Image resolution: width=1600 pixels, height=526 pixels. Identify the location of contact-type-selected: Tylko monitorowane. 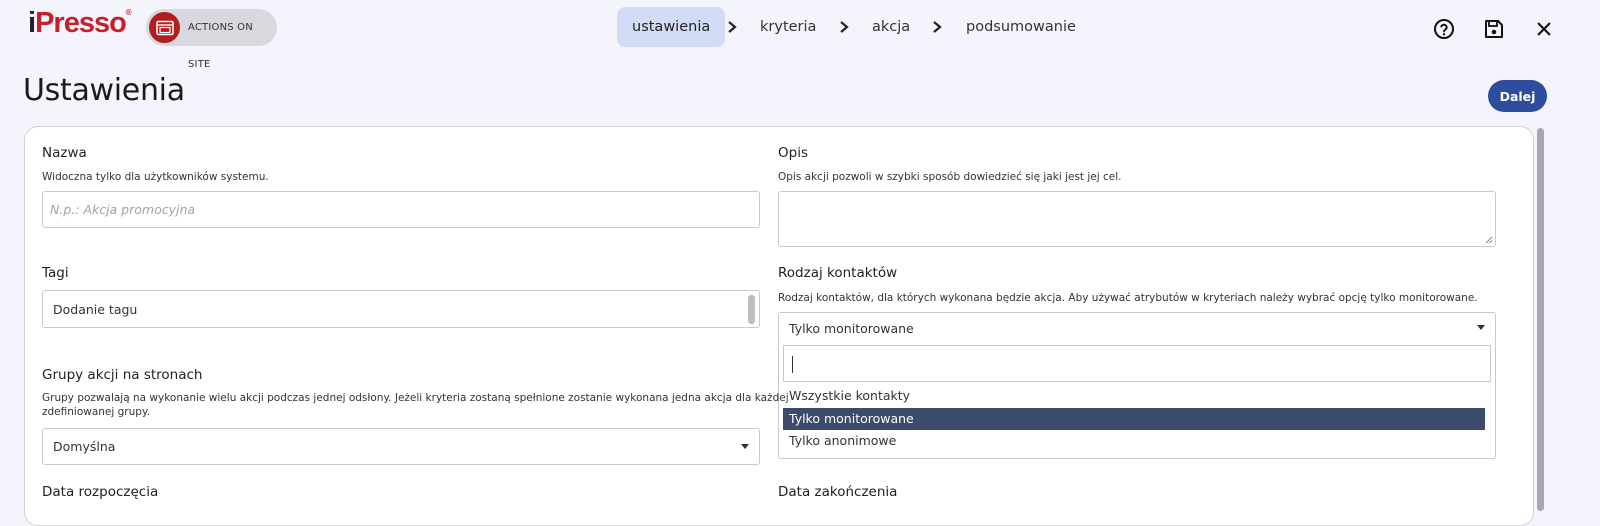
(851, 328).